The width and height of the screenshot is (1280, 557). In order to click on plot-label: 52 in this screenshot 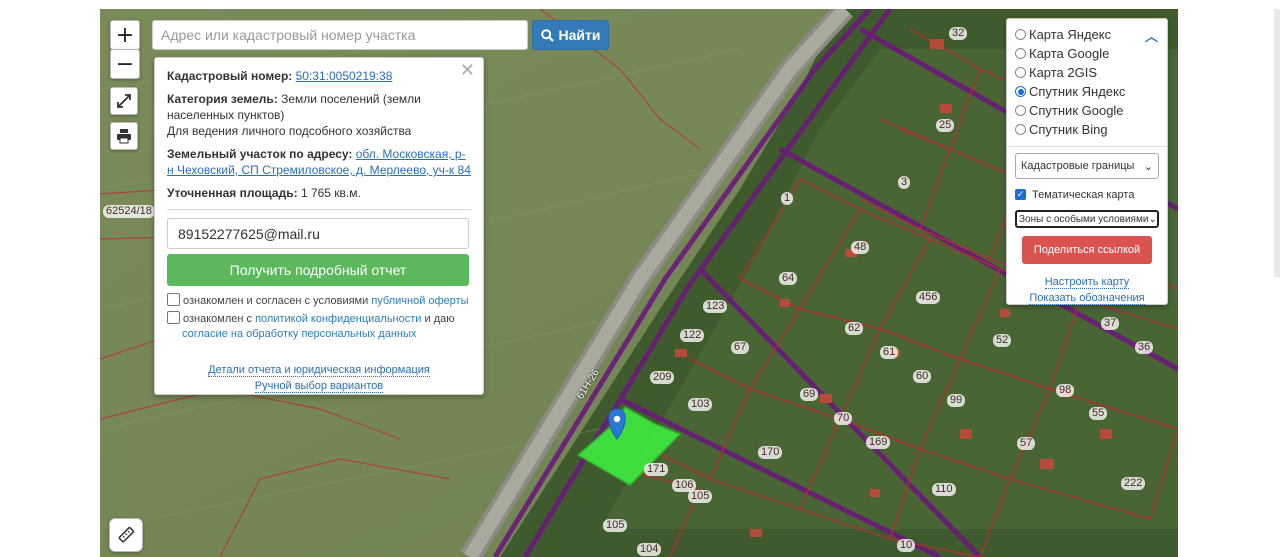, I will do `click(1002, 340)`.